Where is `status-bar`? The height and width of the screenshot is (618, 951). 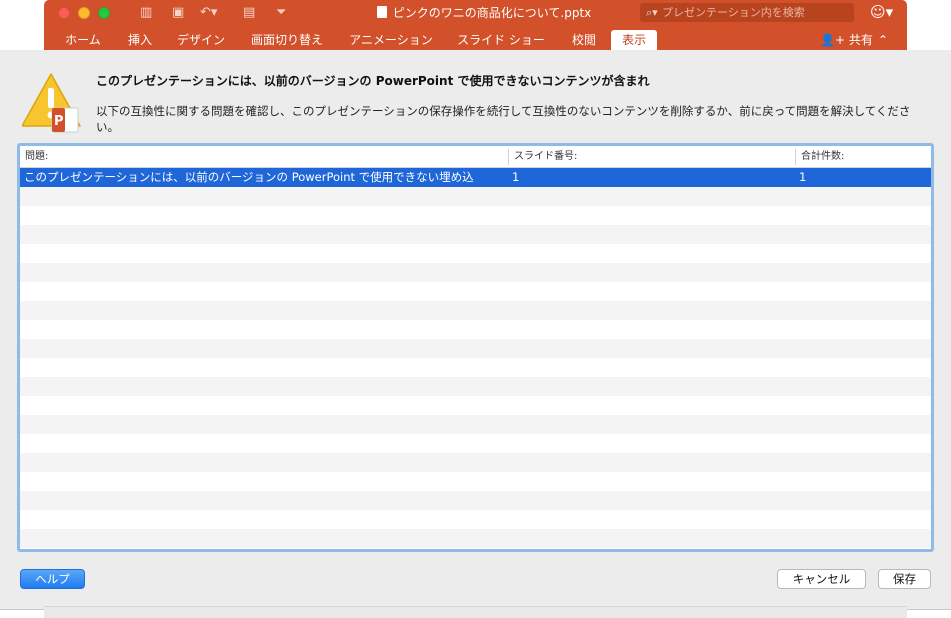 status-bar is located at coordinates (475, 612).